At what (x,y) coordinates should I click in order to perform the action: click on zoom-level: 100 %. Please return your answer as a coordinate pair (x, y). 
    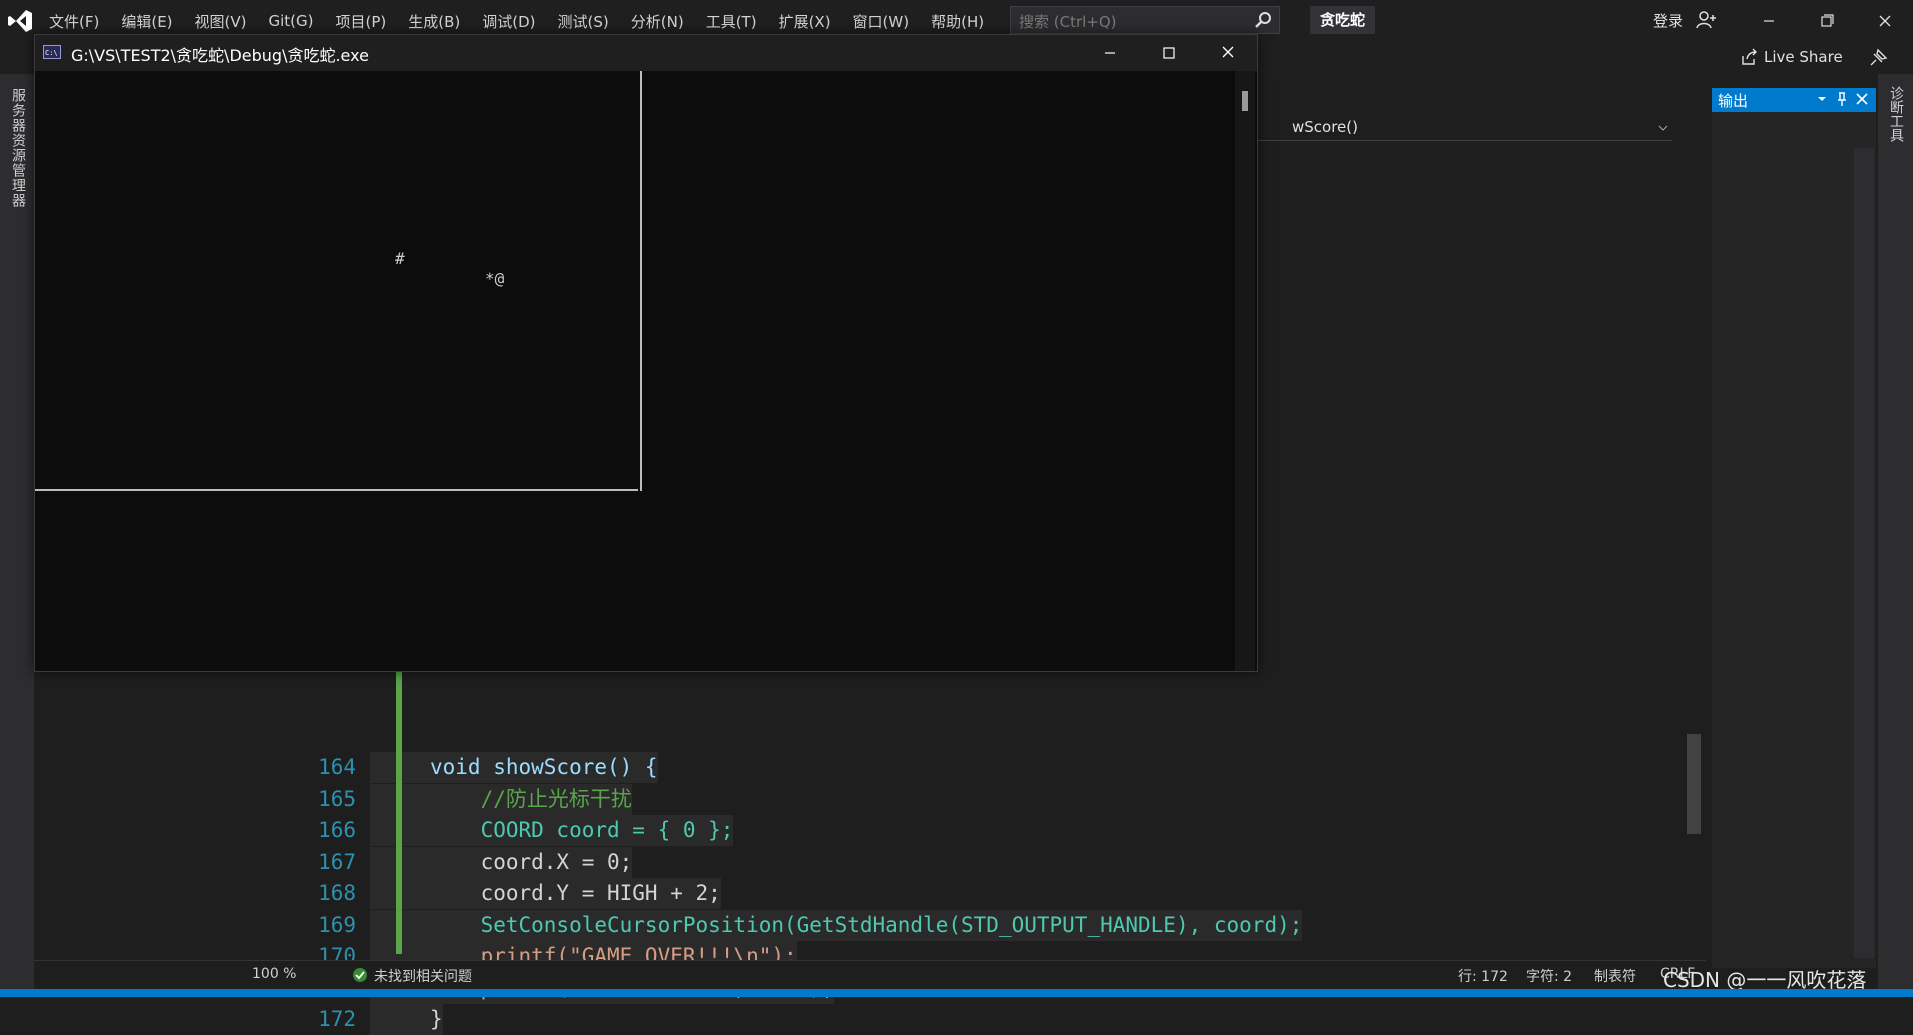
    Looking at the image, I should click on (274, 974).